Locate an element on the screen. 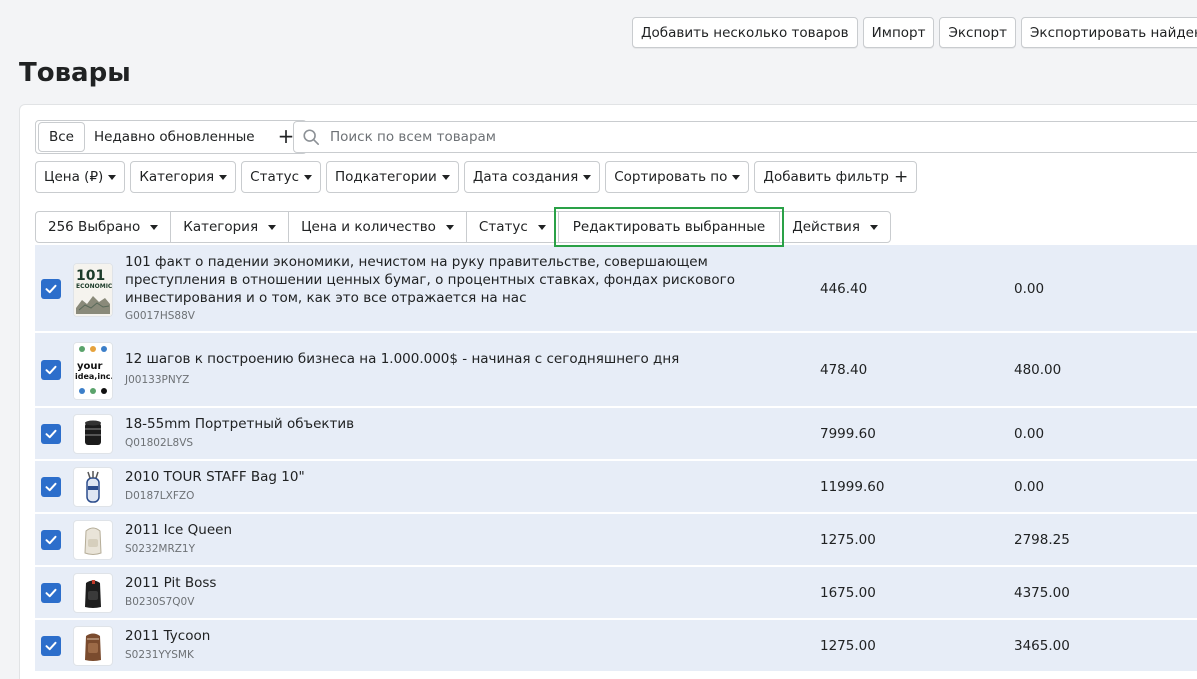 This screenshot has width=1197, height=679. bulk-label: Статус is located at coordinates (503, 227).